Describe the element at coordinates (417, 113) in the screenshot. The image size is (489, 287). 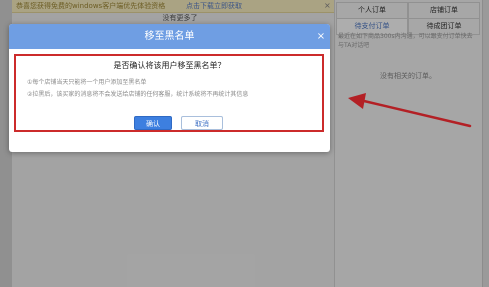
I see `arrow-shaft` at that location.